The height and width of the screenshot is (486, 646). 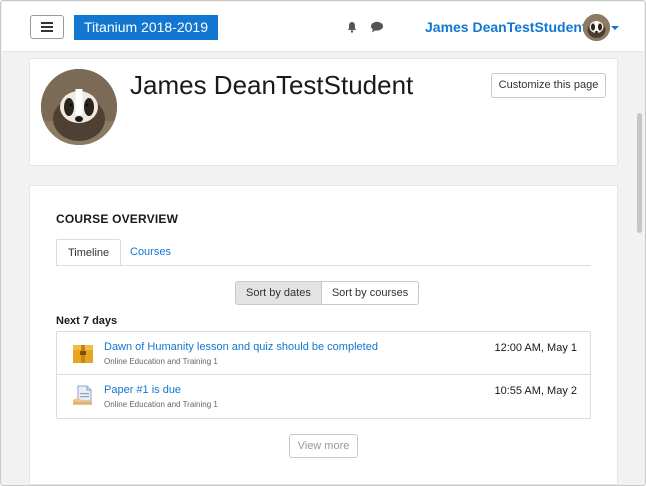 What do you see at coordinates (323, 265) in the screenshot?
I see `tabs-divider` at bounding box center [323, 265].